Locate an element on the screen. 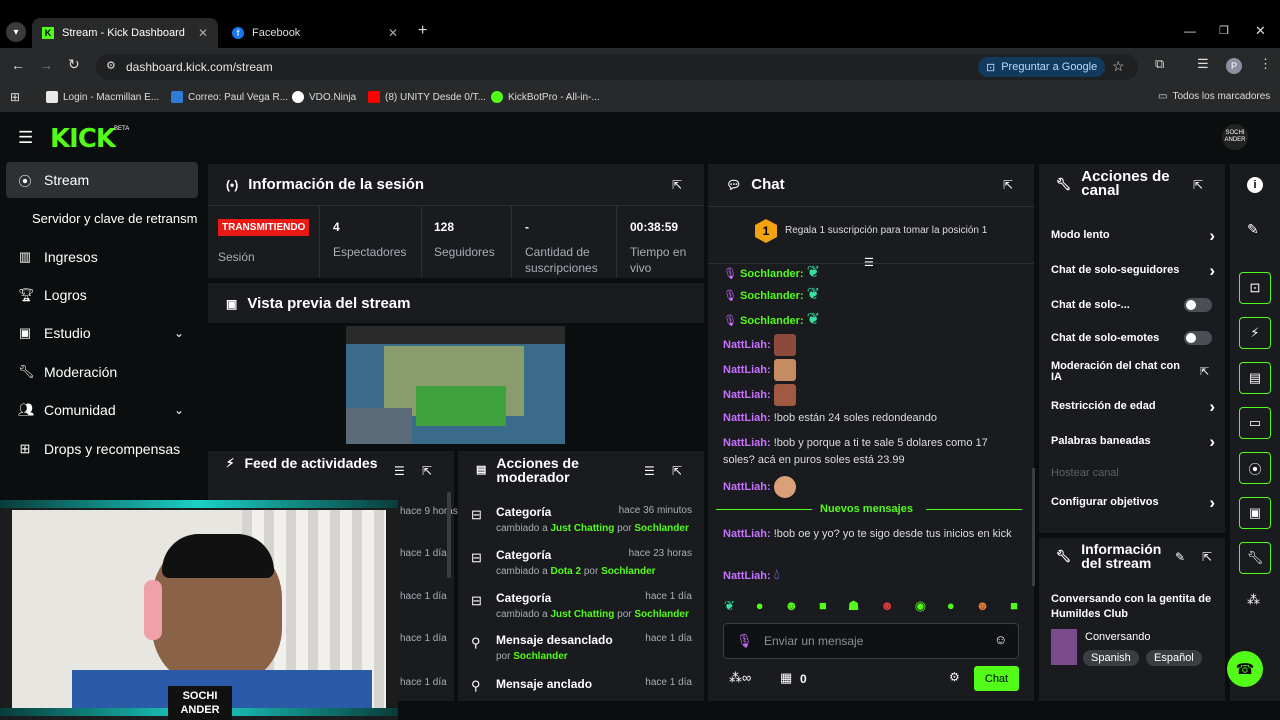 The width and height of the screenshot is (1280, 720). kick-logo: KICK is located at coordinates (83, 139).